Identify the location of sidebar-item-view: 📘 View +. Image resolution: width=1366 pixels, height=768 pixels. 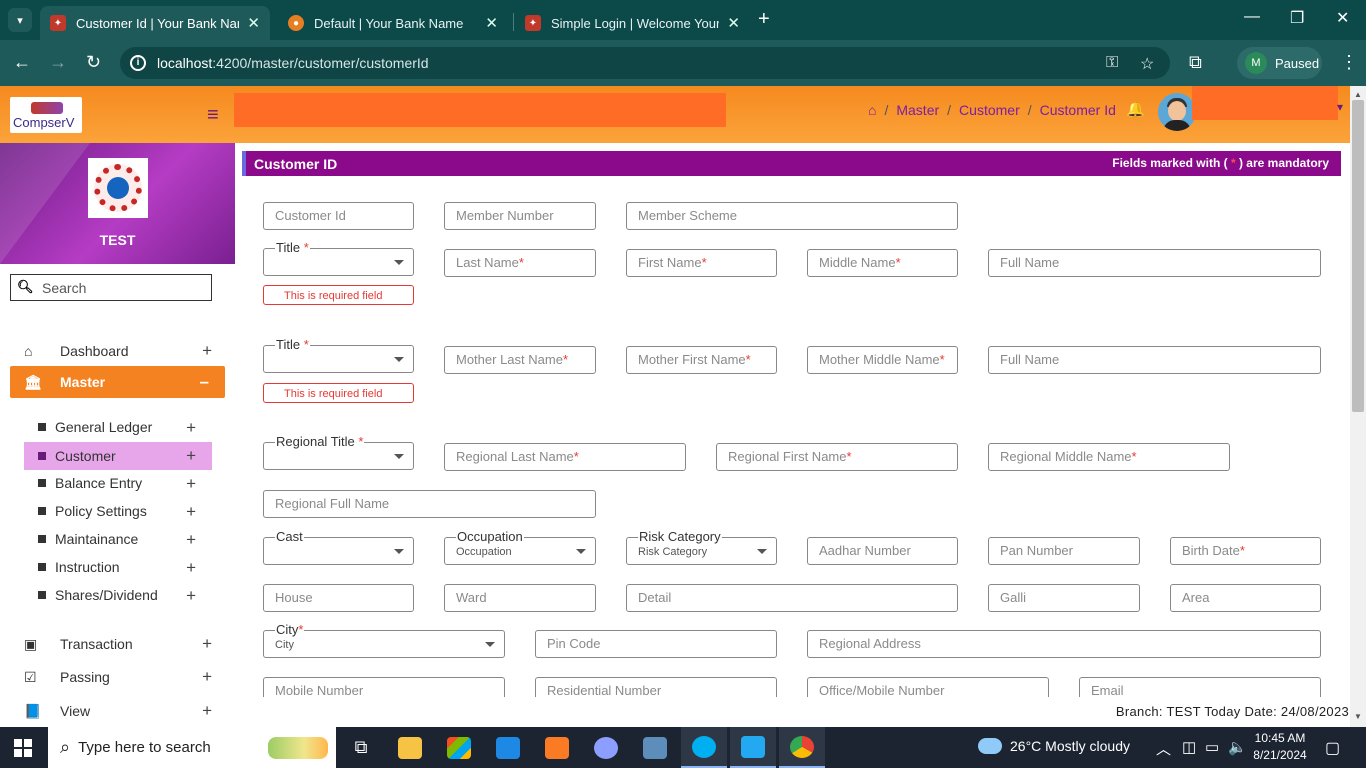
(118, 711).